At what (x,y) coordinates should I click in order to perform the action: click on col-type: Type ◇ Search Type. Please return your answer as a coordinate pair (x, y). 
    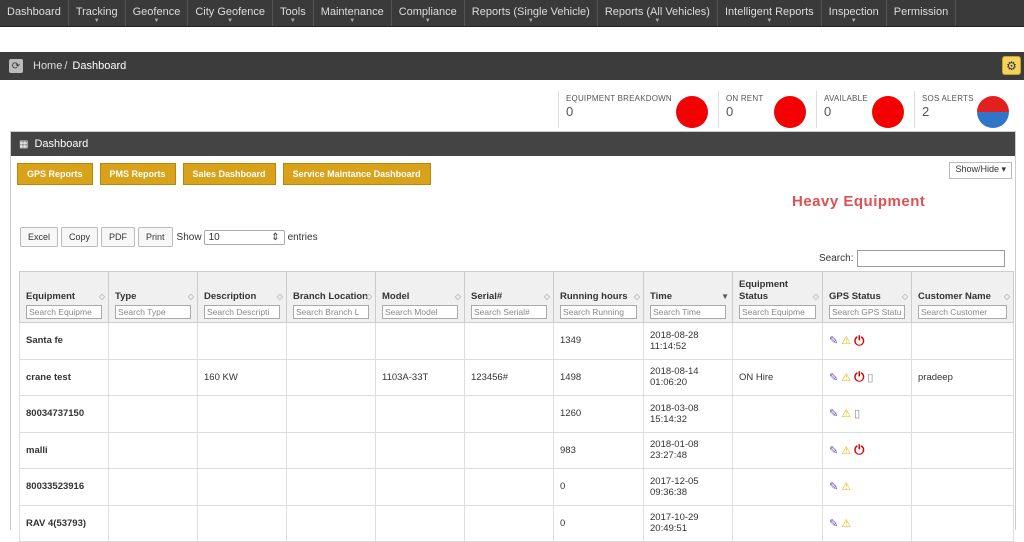
    Looking at the image, I should click on (153, 297).